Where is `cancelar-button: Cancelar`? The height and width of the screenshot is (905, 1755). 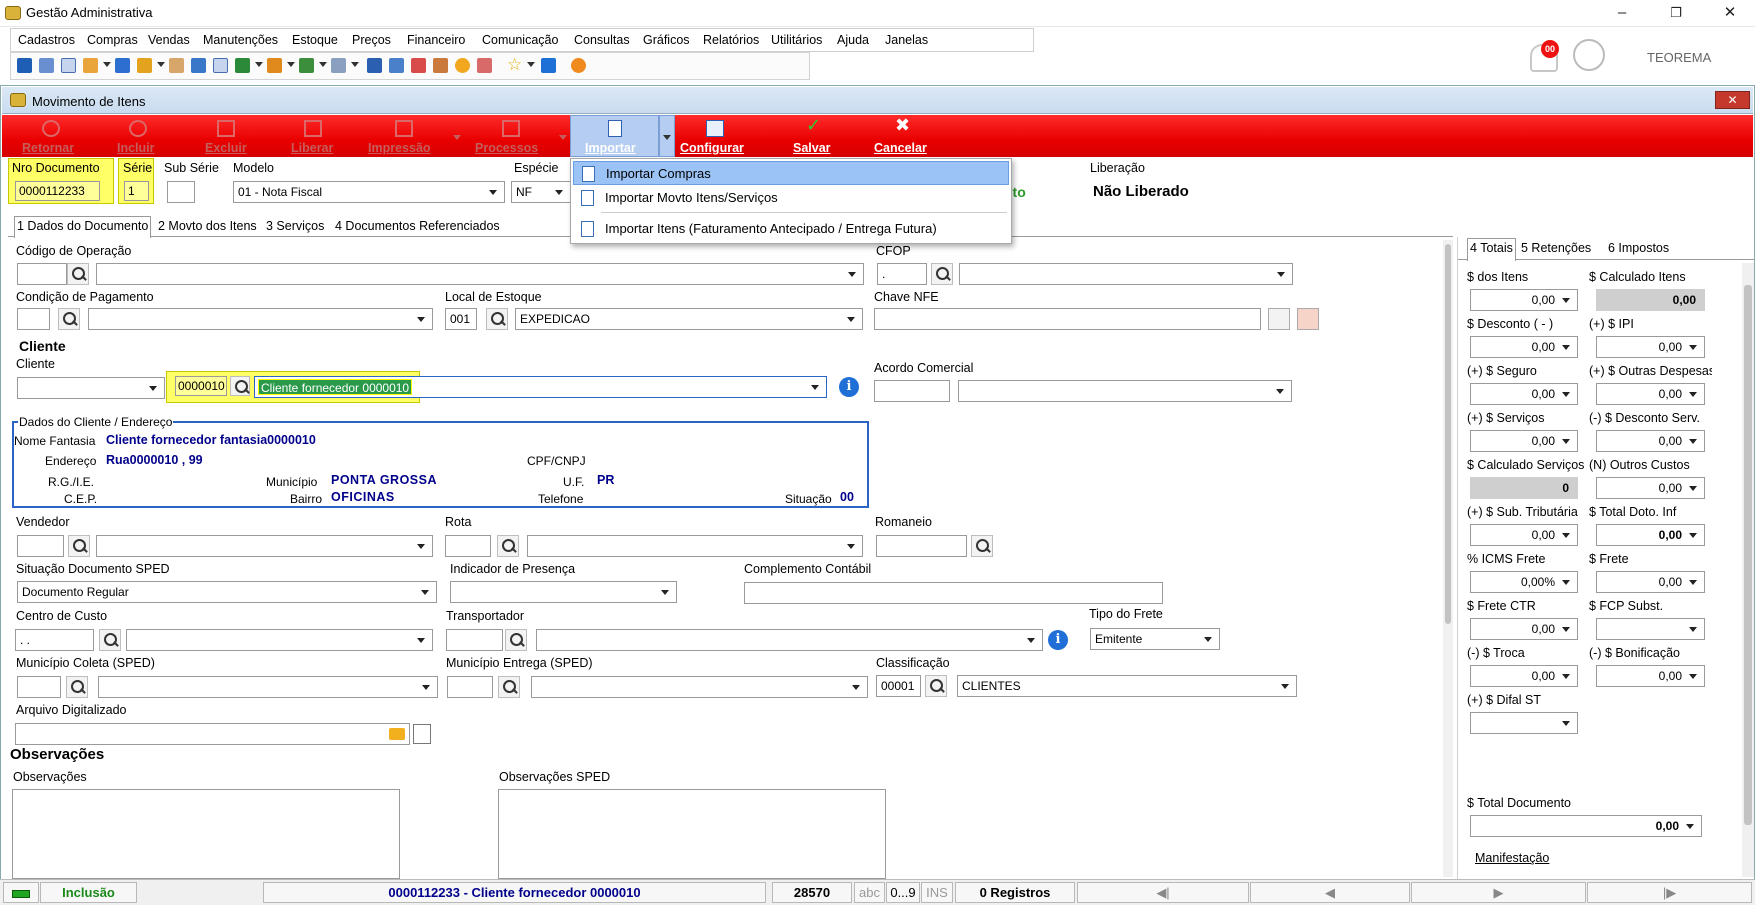 cancelar-button: Cancelar is located at coordinates (900, 148).